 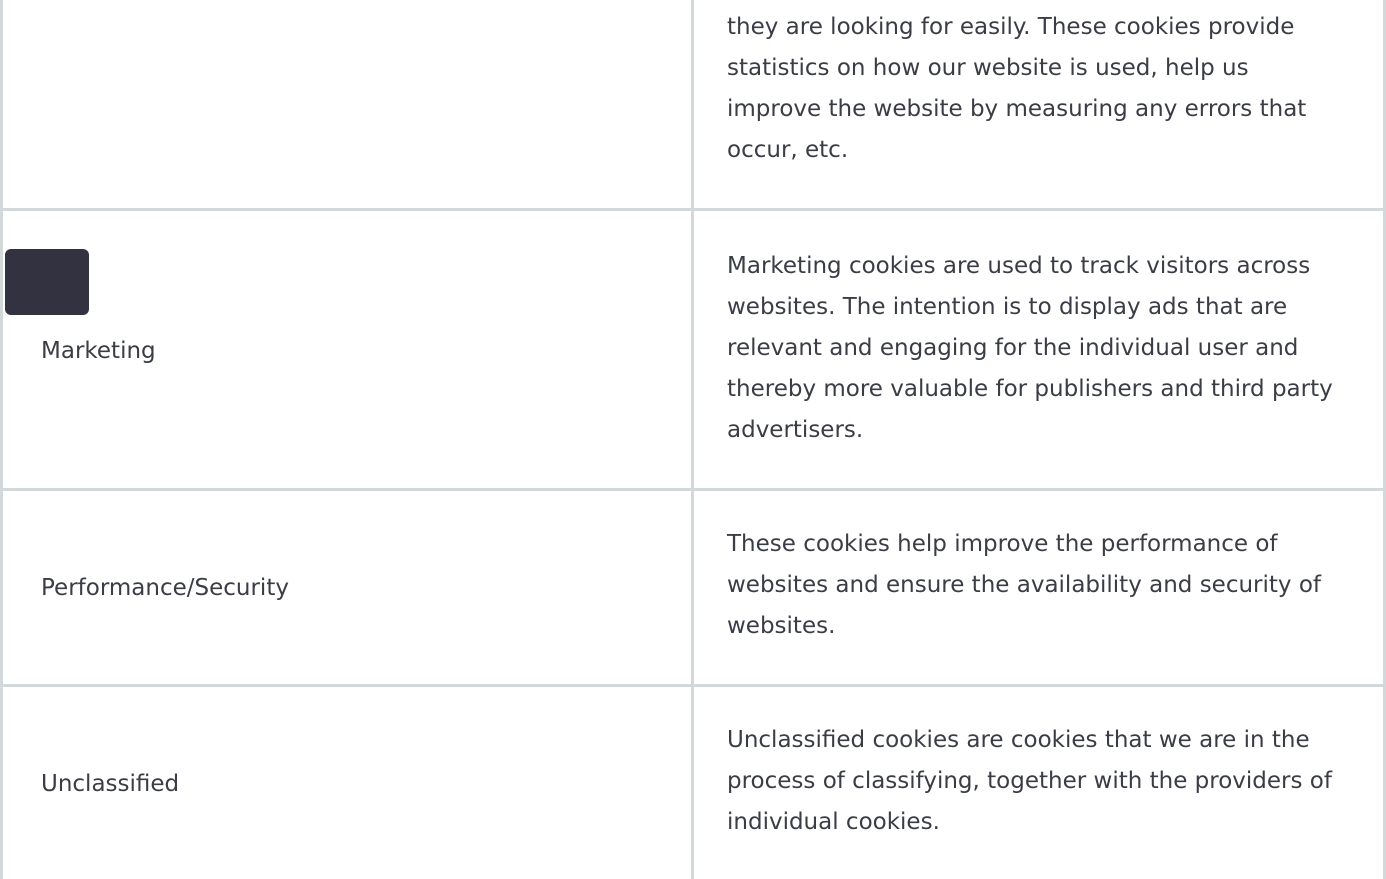 What do you see at coordinates (110, 784) in the screenshot?
I see `category-name: Unclassified` at bounding box center [110, 784].